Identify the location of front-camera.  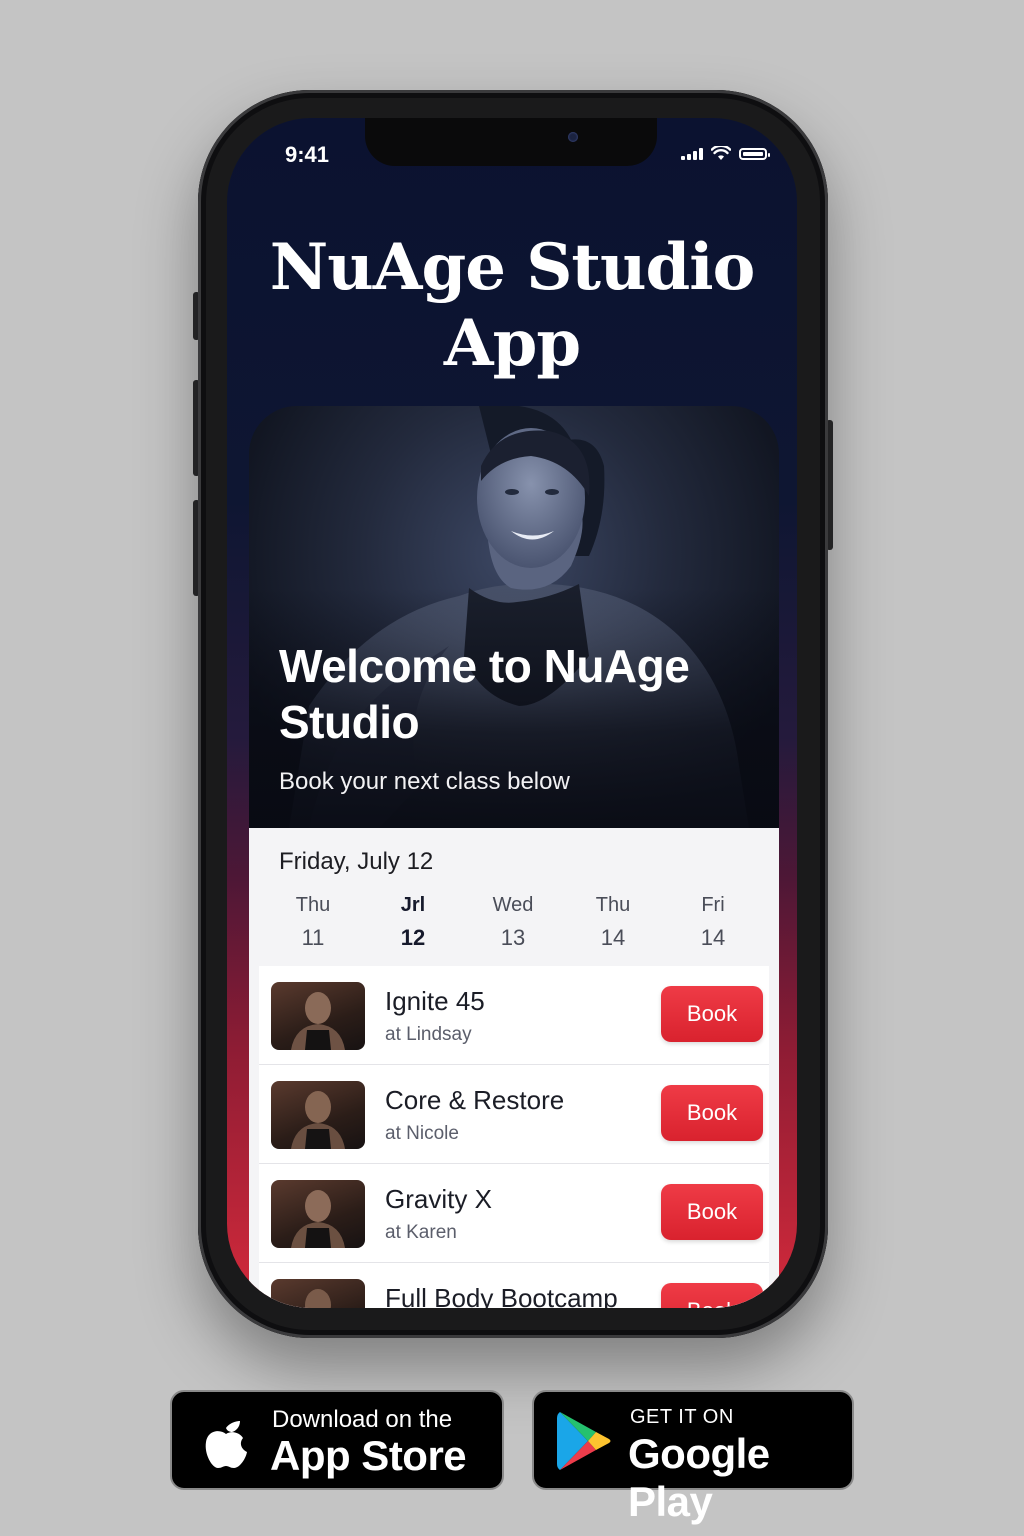
(573, 137).